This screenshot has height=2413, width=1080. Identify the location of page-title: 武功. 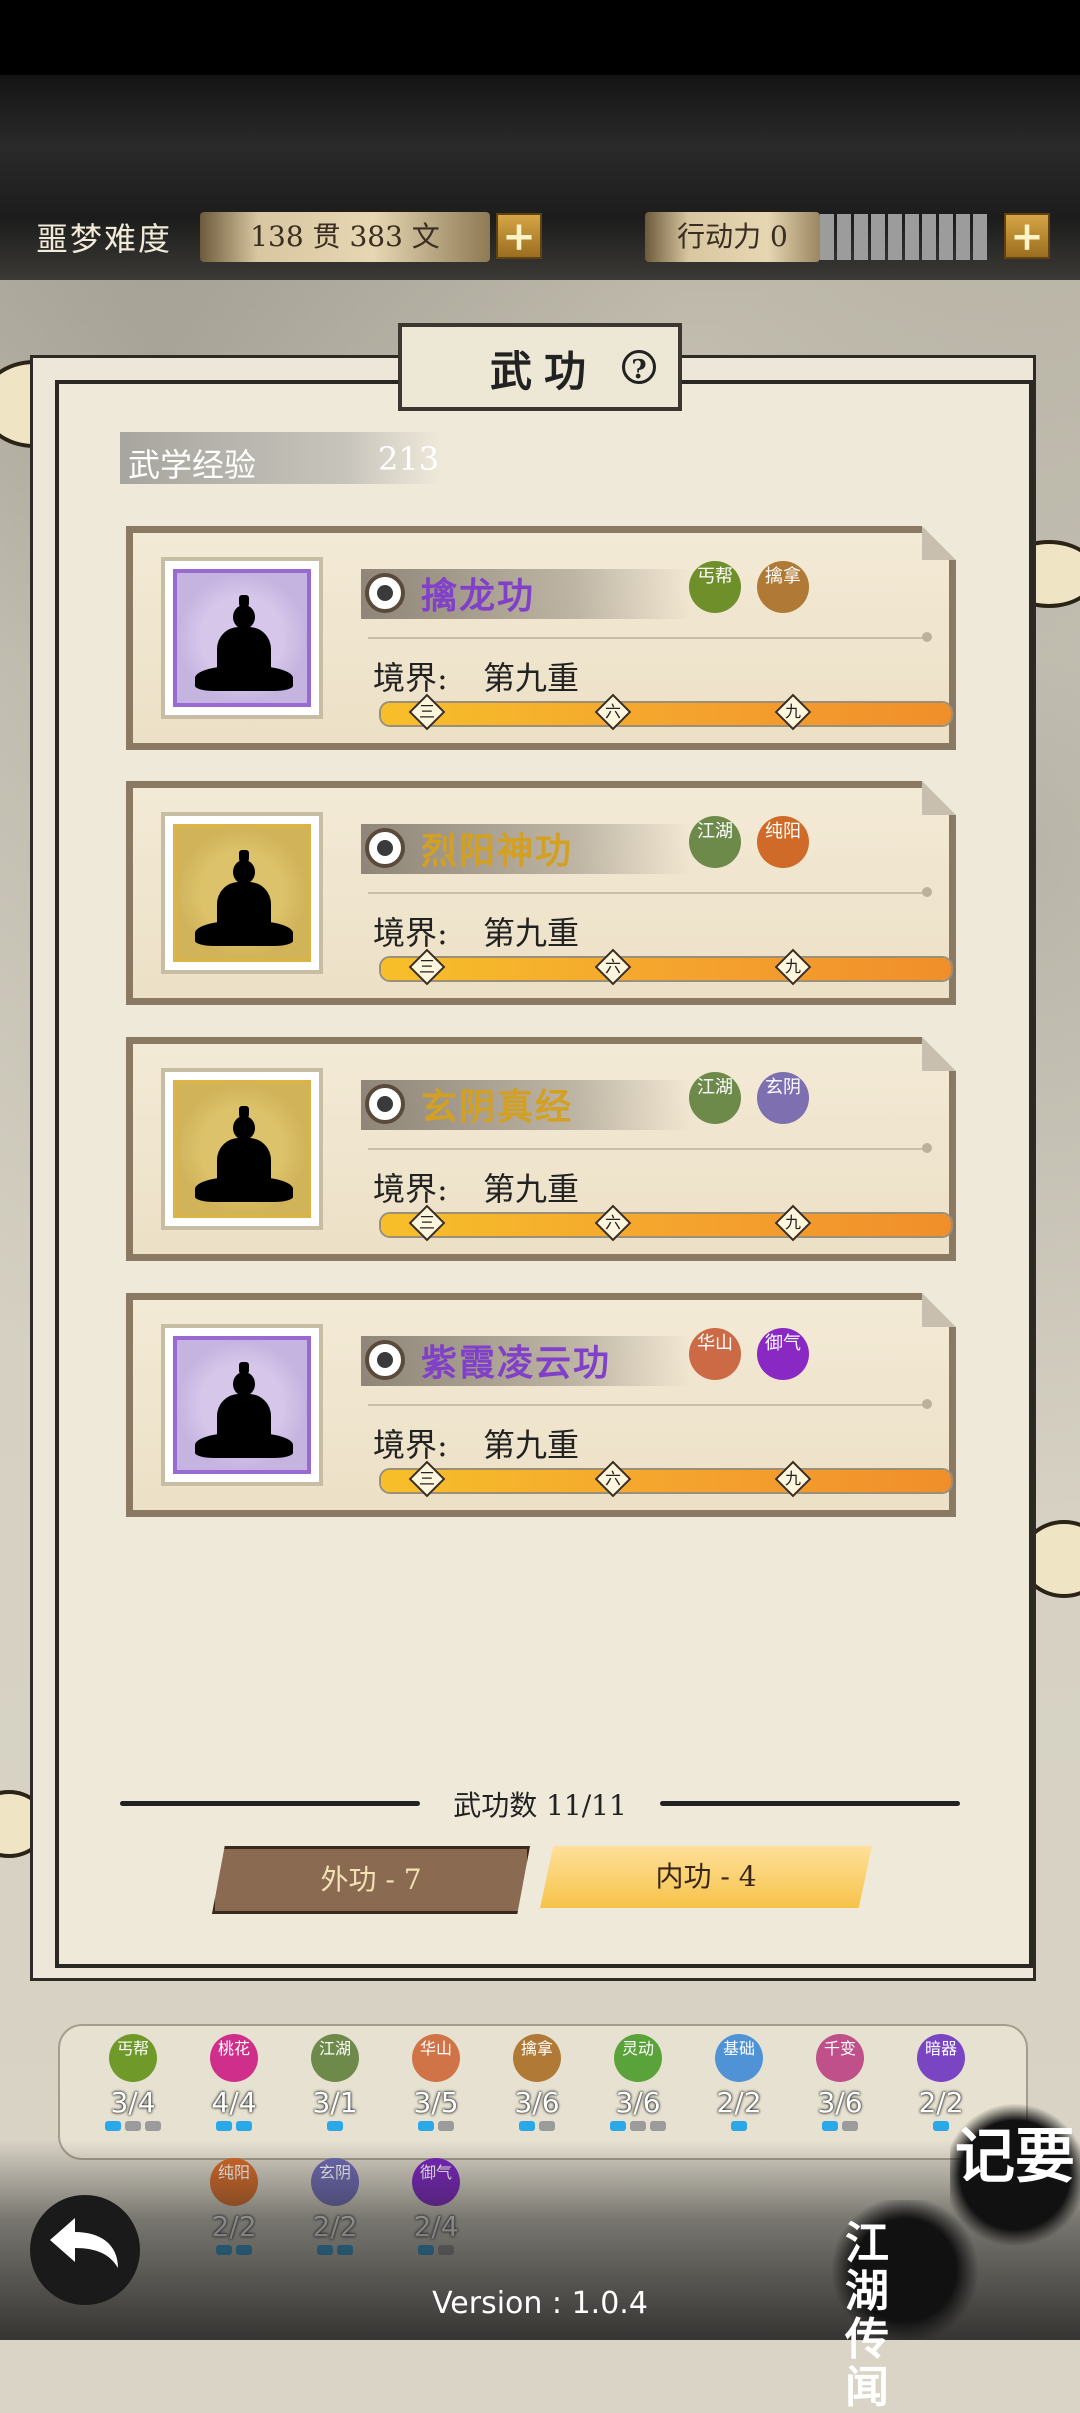
(544, 371).